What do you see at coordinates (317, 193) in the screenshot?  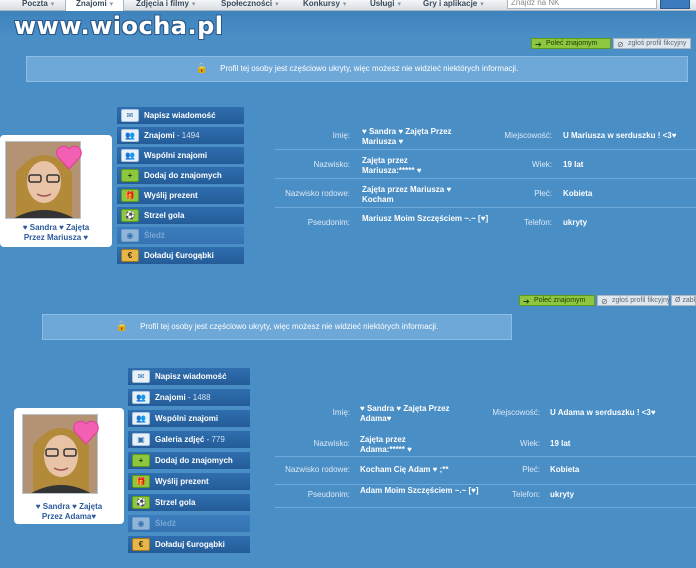 I see `label-nazwisko-rodowe: Nazwisko rodowe:` at bounding box center [317, 193].